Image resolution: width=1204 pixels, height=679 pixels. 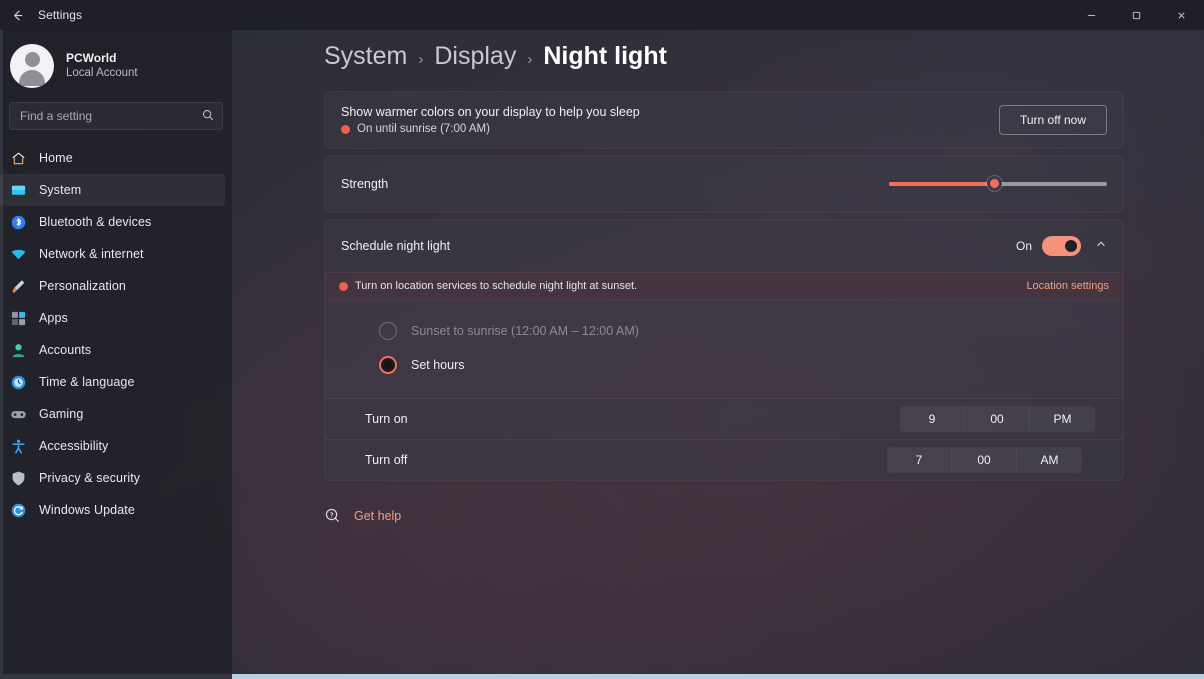 What do you see at coordinates (919, 460) in the screenshot?
I see `turn-off-hour: 7` at bounding box center [919, 460].